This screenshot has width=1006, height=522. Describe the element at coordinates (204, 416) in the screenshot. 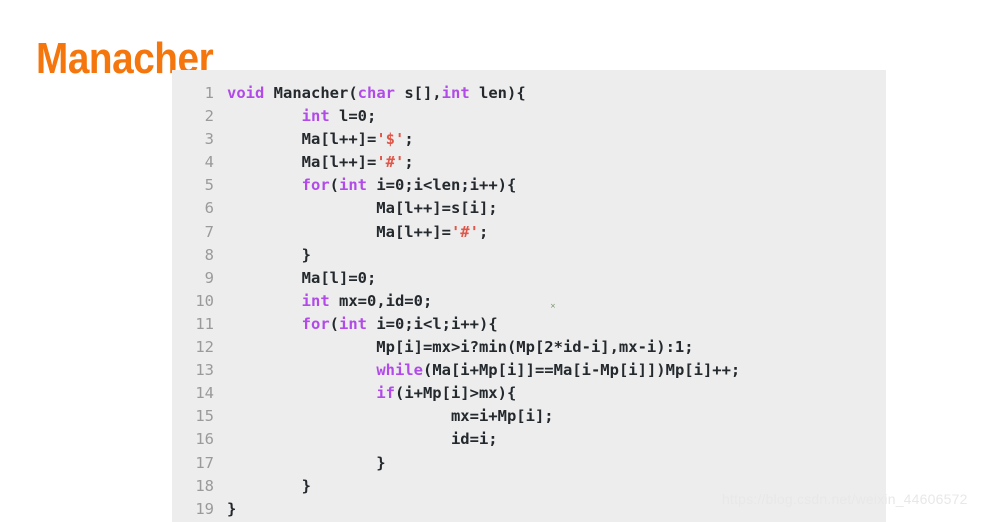

I see `line-number: 15` at that location.